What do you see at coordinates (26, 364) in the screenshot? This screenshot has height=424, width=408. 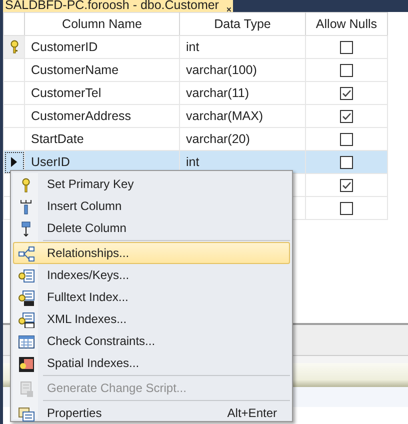 I see `spatial-index-icon` at bounding box center [26, 364].